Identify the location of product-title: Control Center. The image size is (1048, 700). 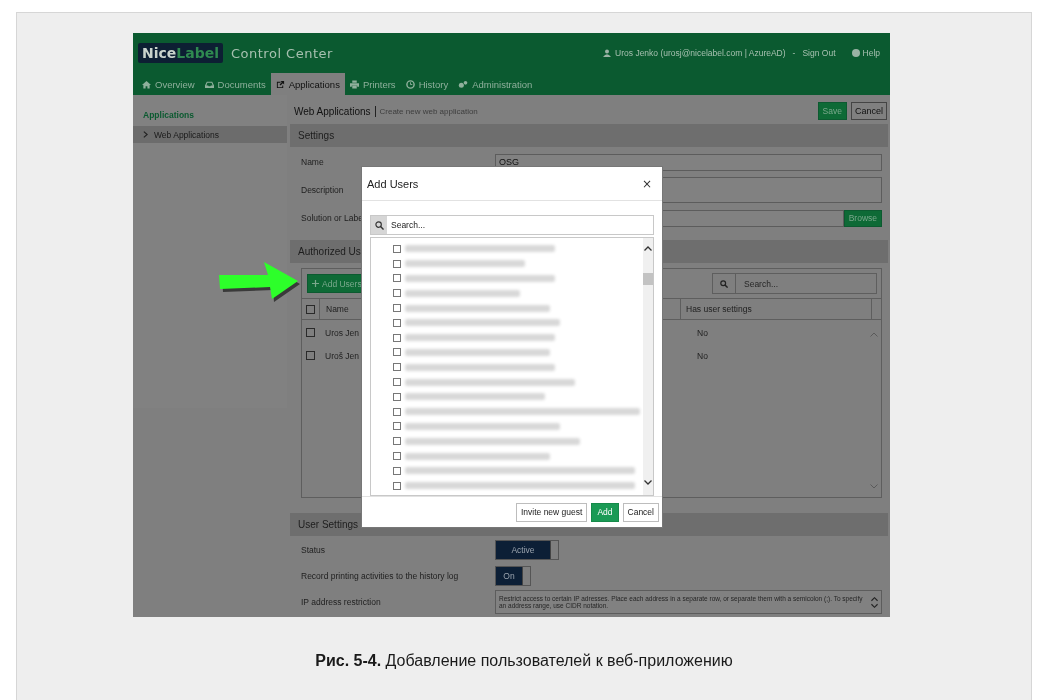
(282, 53).